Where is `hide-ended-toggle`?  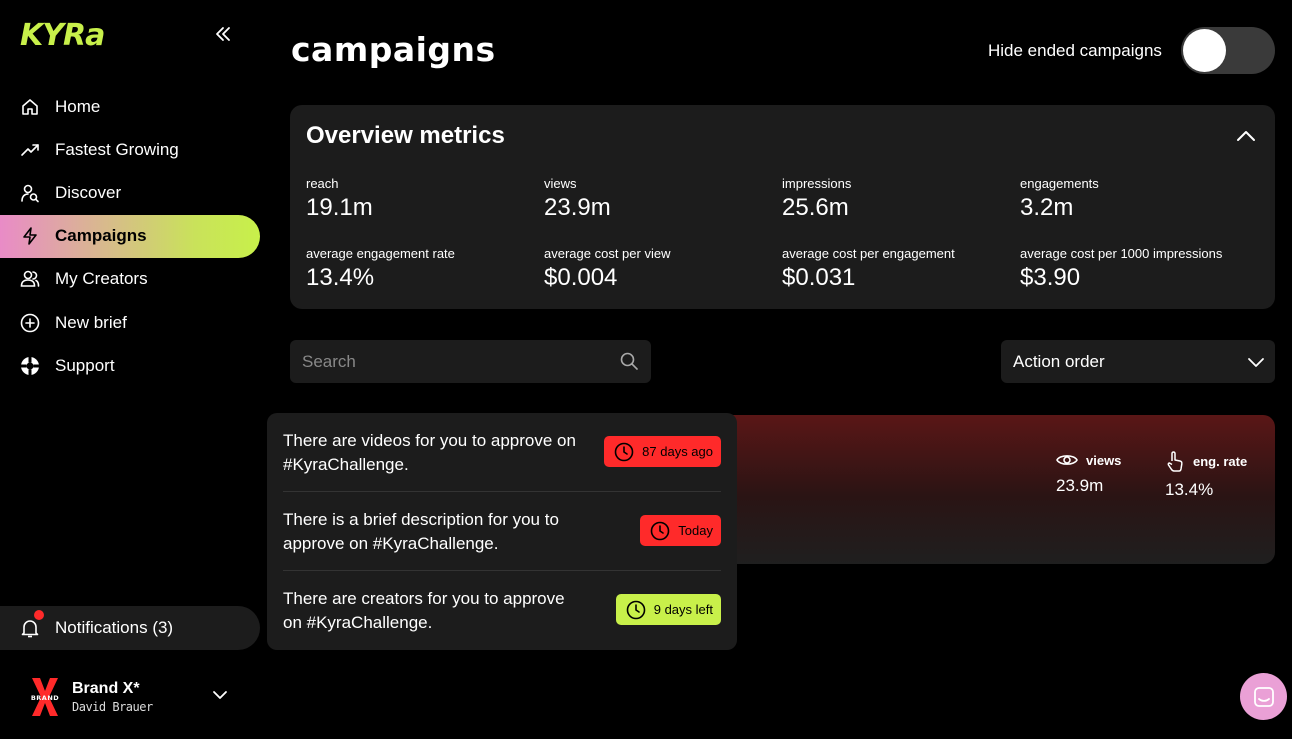 hide-ended-toggle is located at coordinates (1228, 50).